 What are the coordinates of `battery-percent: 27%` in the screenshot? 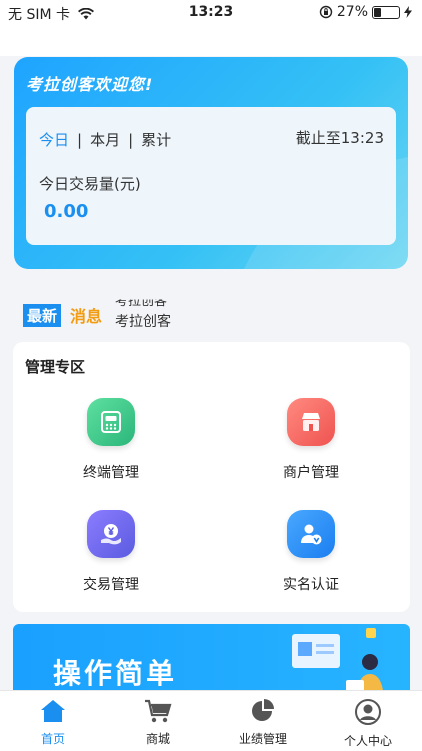 It's located at (352, 12).